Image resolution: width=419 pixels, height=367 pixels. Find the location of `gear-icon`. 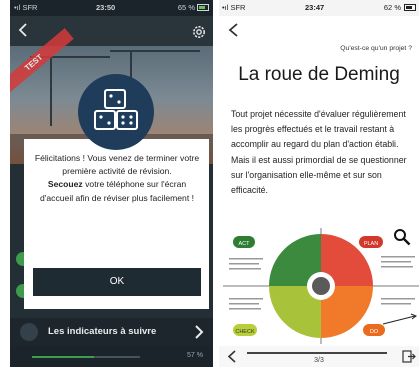

gear-icon is located at coordinates (199, 32).